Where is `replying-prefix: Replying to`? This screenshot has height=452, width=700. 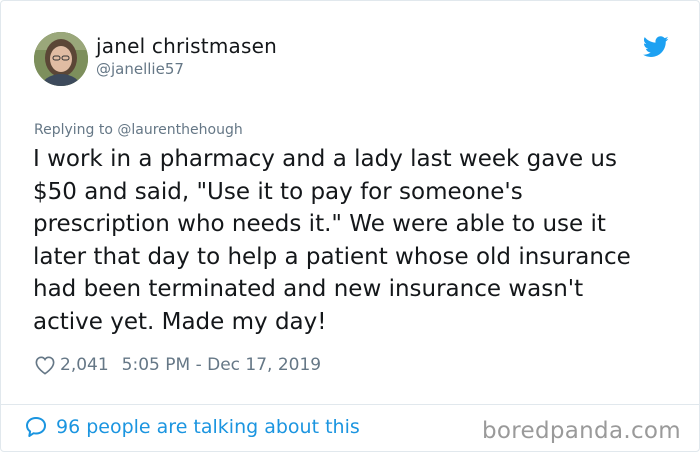
replying-prefix: Replying to is located at coordinates (73, 130).